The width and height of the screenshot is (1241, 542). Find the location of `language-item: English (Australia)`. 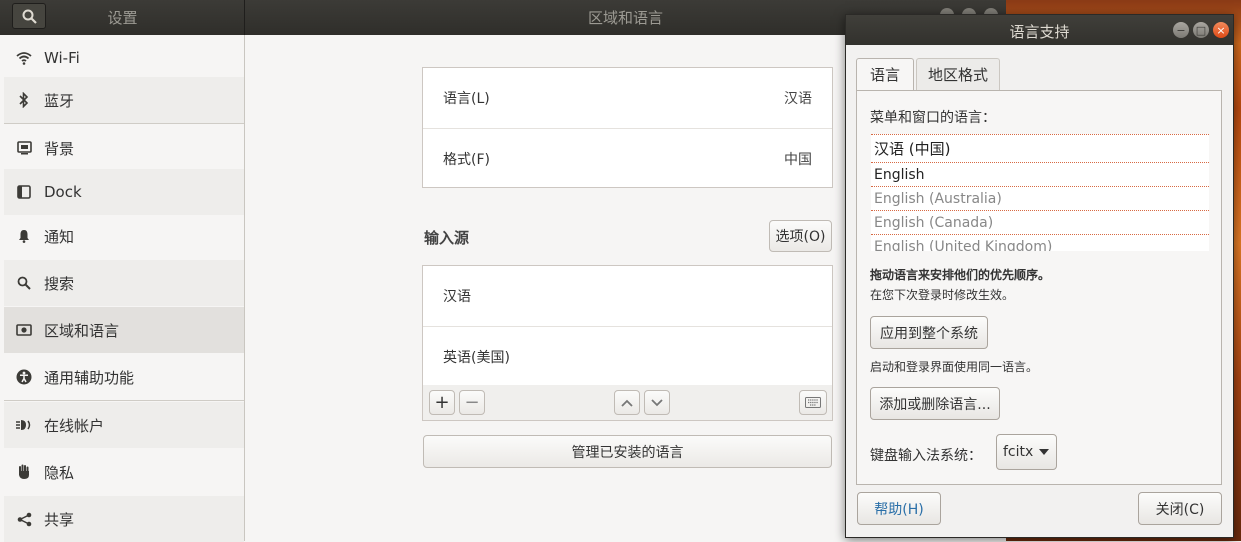

language-item: English (Australia) is located at coordinates (1040, 199).